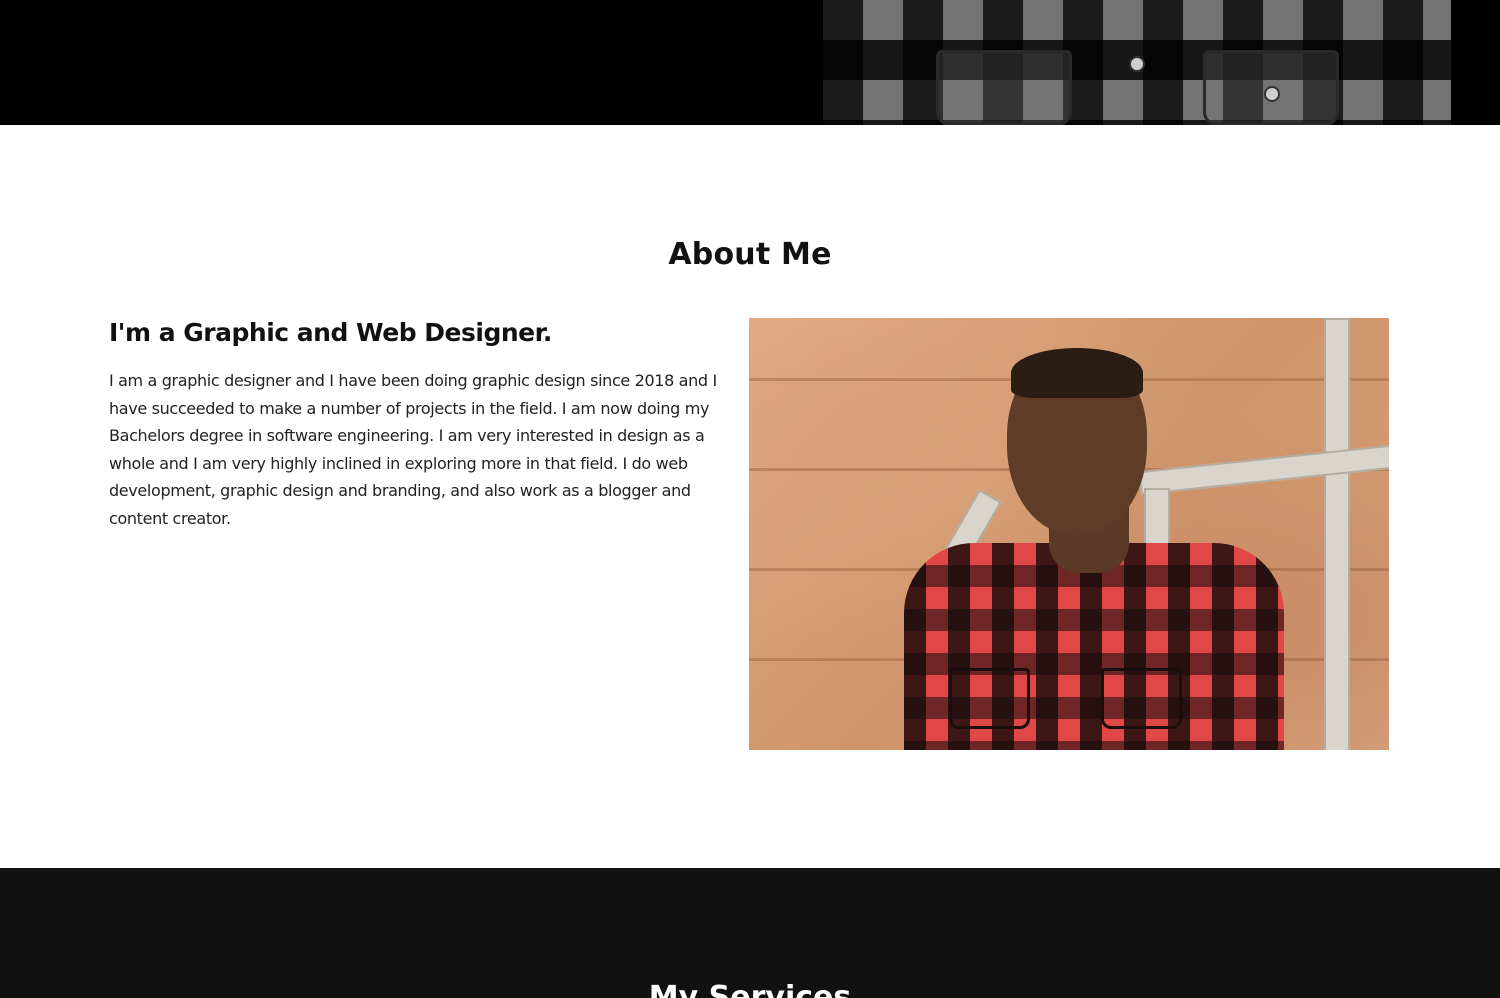  Describe the element at coordinates (989, 698) in the screenshot. I see `shirt-pocket-left` at that location.